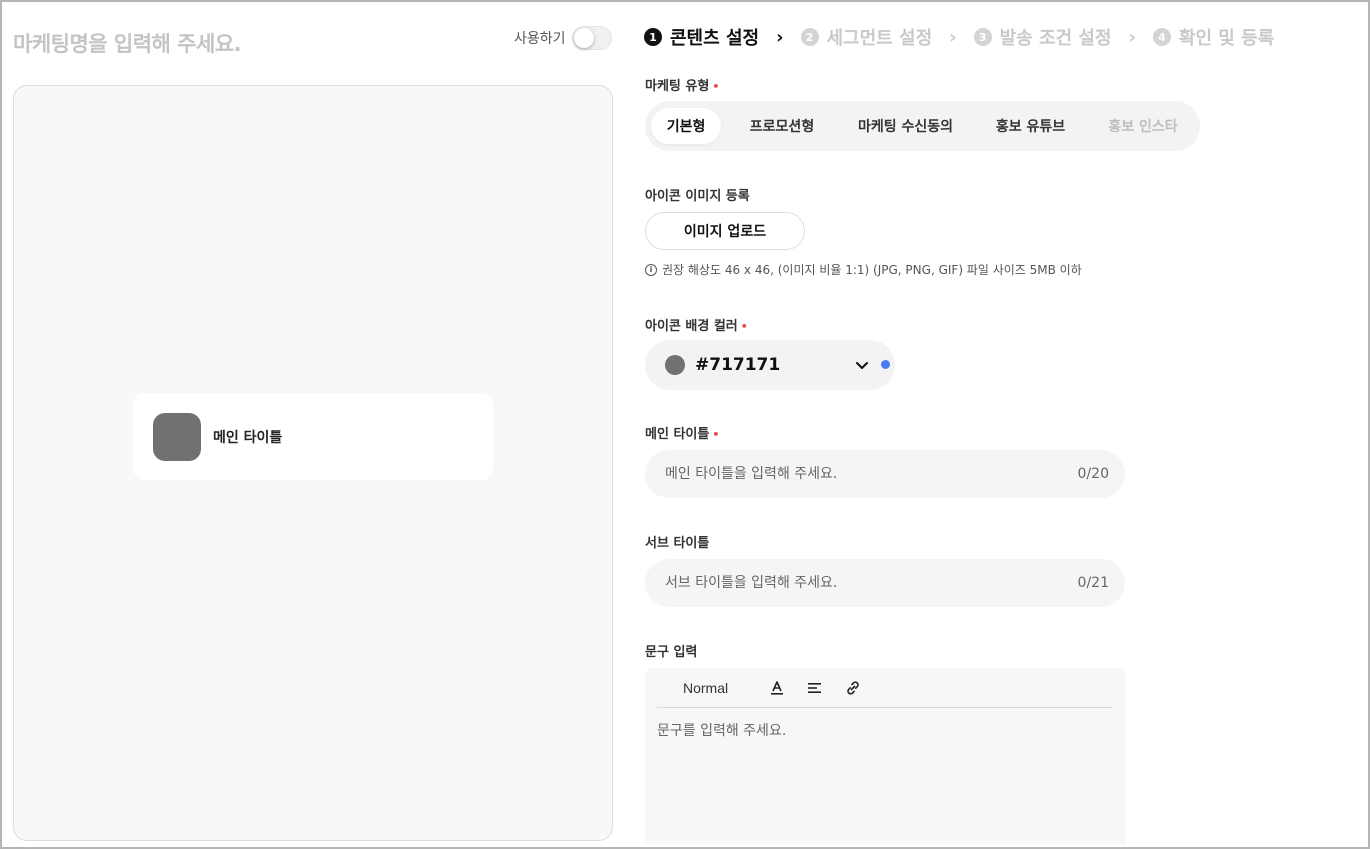 The width and height of the screenshot is (1370, 849). I want to click on step-label: 확인 및 등록, so click(1226, 38).